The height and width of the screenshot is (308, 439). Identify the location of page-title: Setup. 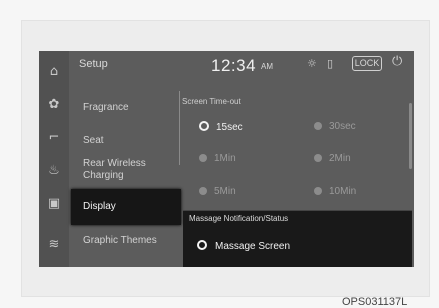
(93, 64).